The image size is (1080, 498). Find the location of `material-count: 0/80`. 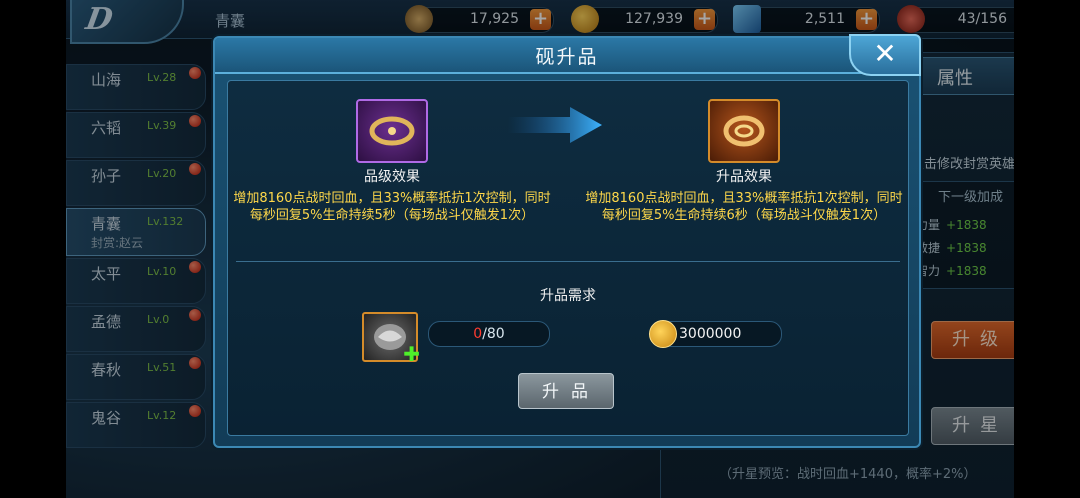

material-count: 0/80 is located at coordinates (489, 334).